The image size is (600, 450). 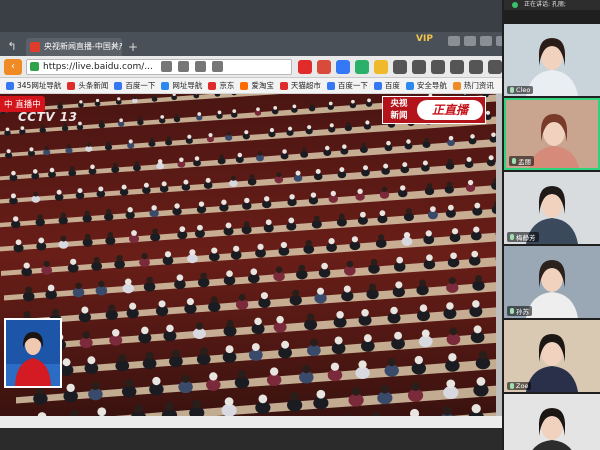 I want to click on bookmark-item: 天猫超市, so click(x=300, y=85).